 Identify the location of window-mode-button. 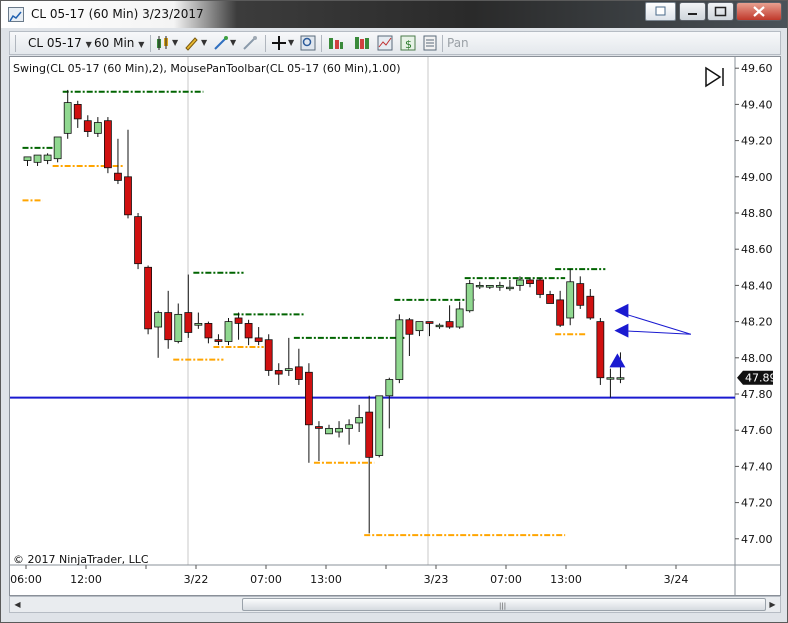
(660, 11).